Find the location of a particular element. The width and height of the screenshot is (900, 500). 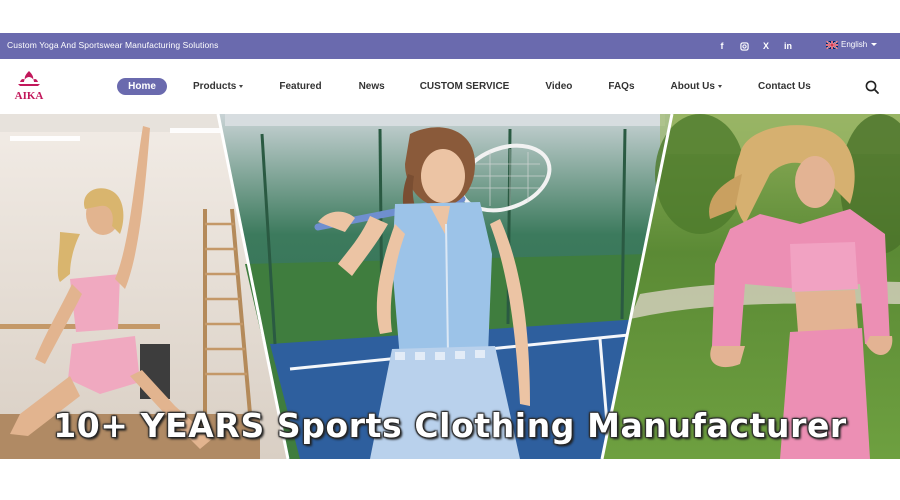

nav-custom-service: CUSTOM SERVICE is located at coordinates (465, 86).